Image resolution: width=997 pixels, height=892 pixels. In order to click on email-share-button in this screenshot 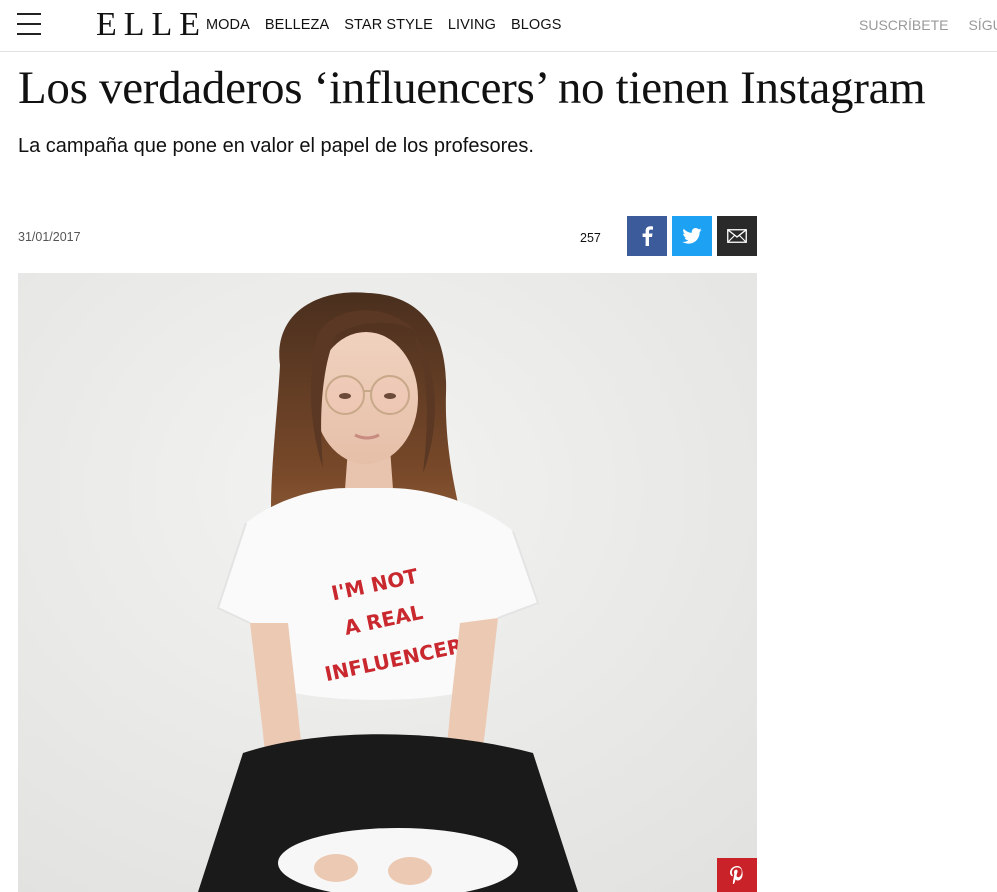, I will do `click(737, 236)`.